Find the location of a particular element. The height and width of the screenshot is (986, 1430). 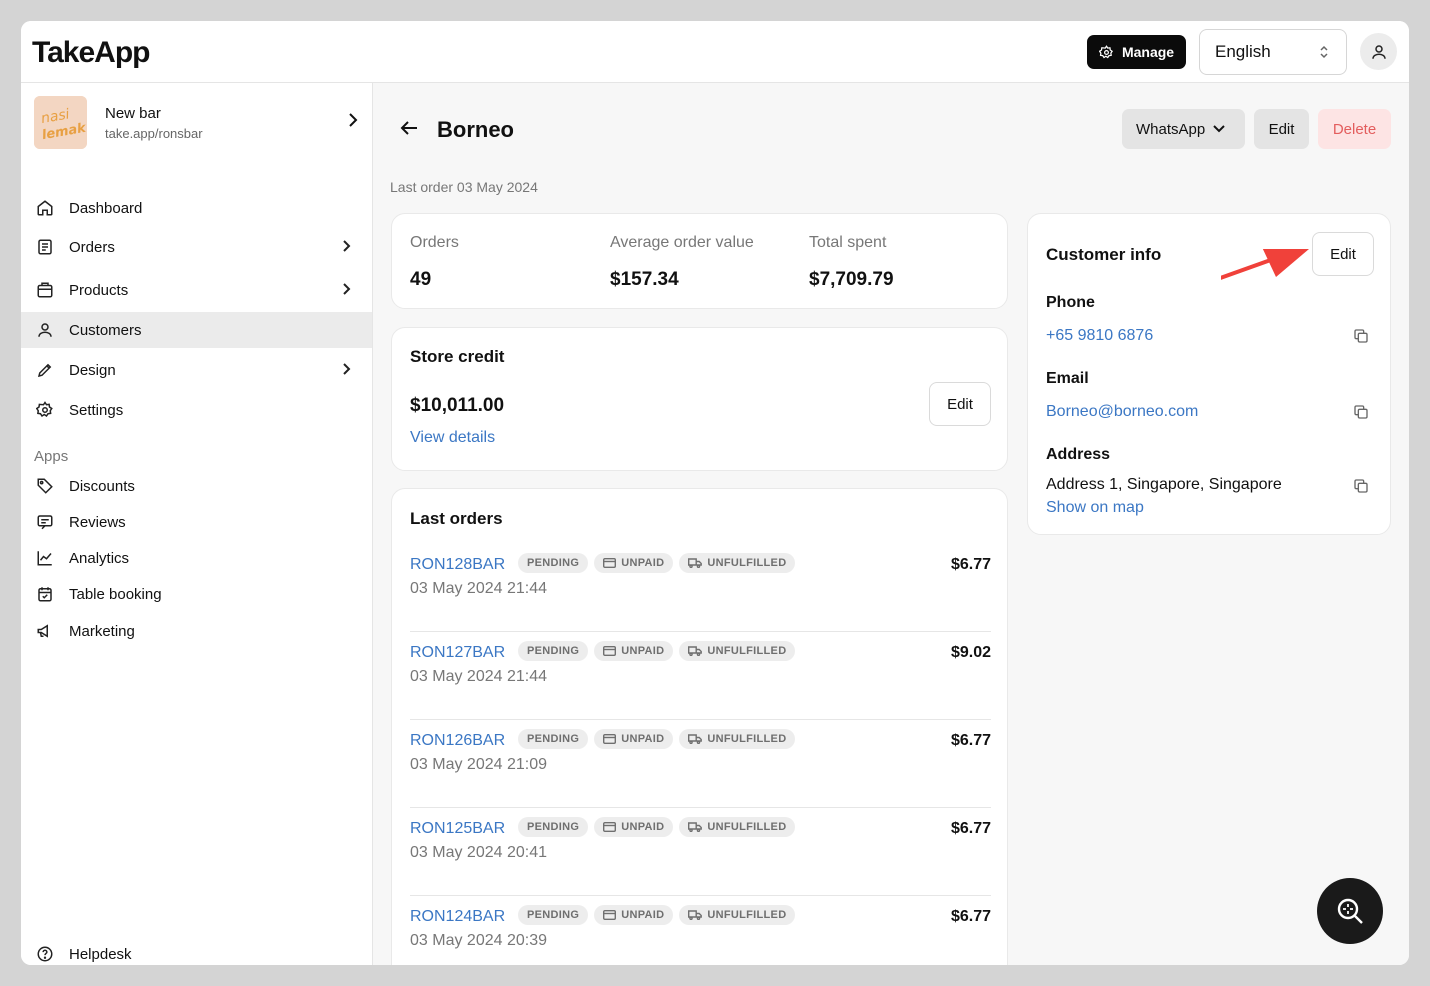

address-value: Address 1, Singapore, Singapore is located at coordinates (1164, 484).